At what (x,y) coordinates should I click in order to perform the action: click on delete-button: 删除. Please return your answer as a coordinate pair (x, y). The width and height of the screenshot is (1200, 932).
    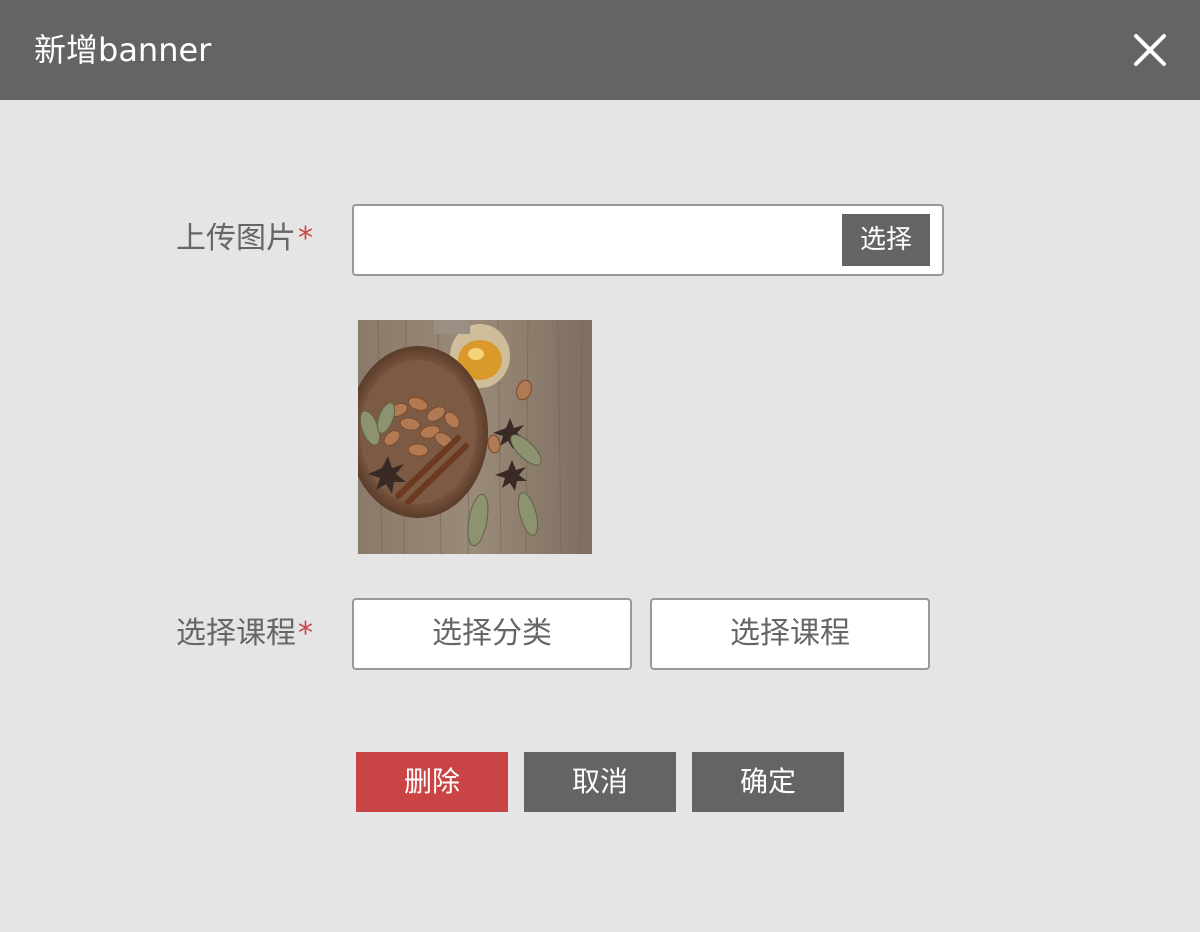
    Looking at the image, I should click on (432, 782).